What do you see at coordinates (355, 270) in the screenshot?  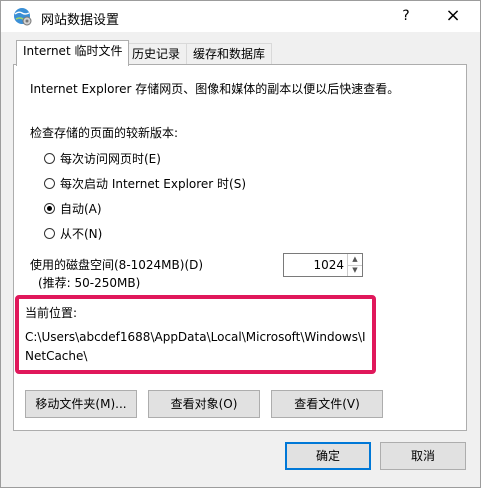 I see `chevron-down-icon: ▼` at bounding box center [355, 270].